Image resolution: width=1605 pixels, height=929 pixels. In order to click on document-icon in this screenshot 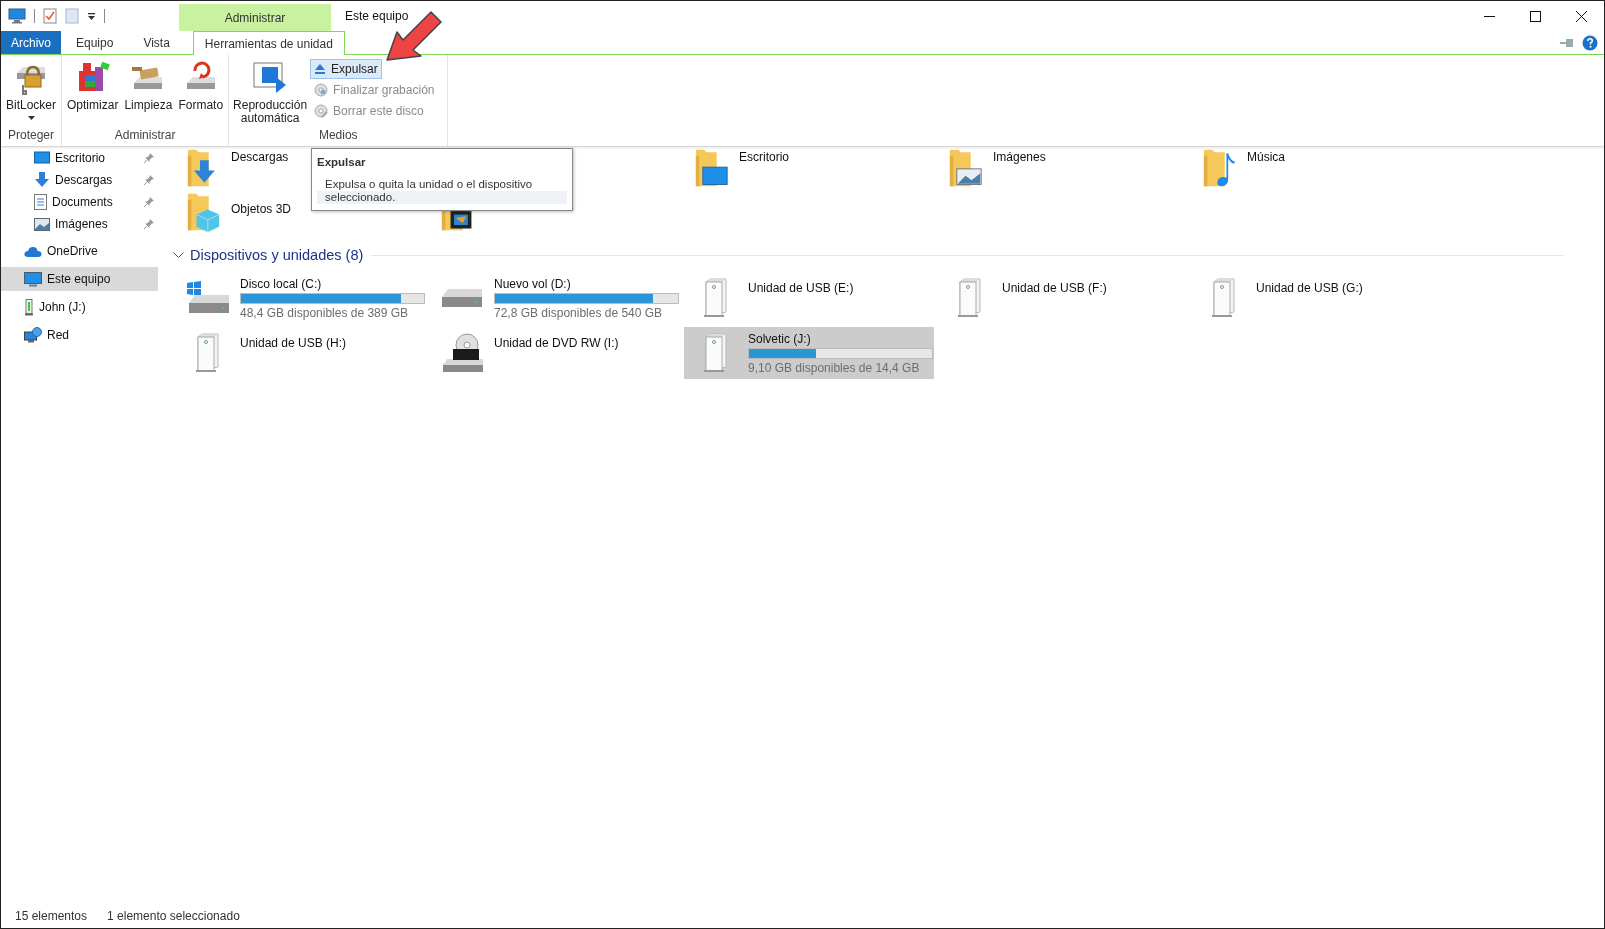, I will do `click(40, 202)`.